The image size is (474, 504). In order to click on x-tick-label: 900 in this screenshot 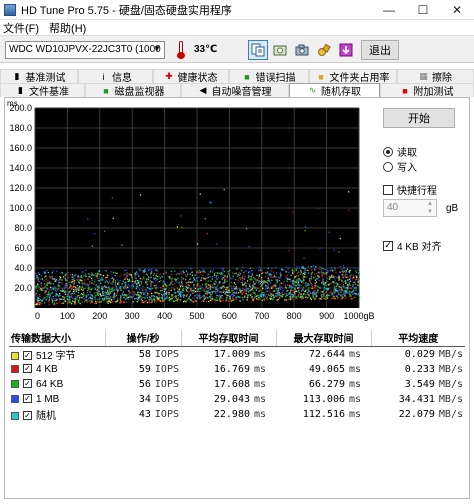, I will do `click(326, 316)`.